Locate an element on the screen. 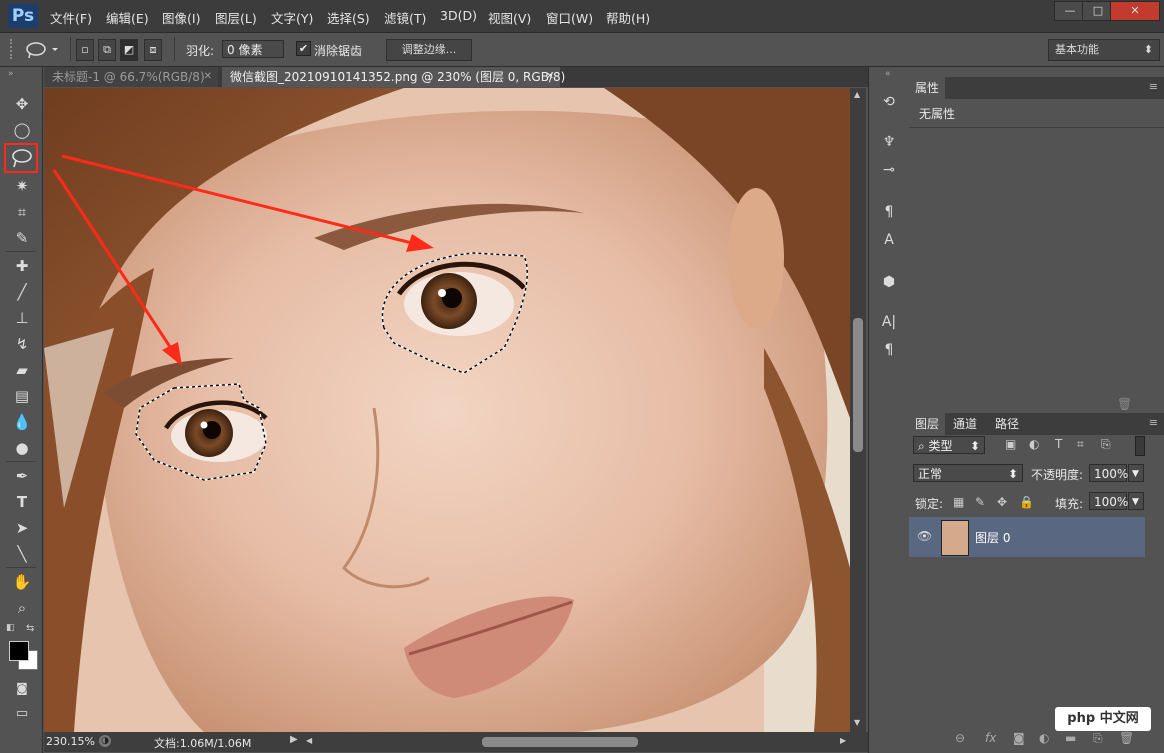 The image size is (1164, 753). menu-view: 视图(V) is located at coordinates (509, 17).